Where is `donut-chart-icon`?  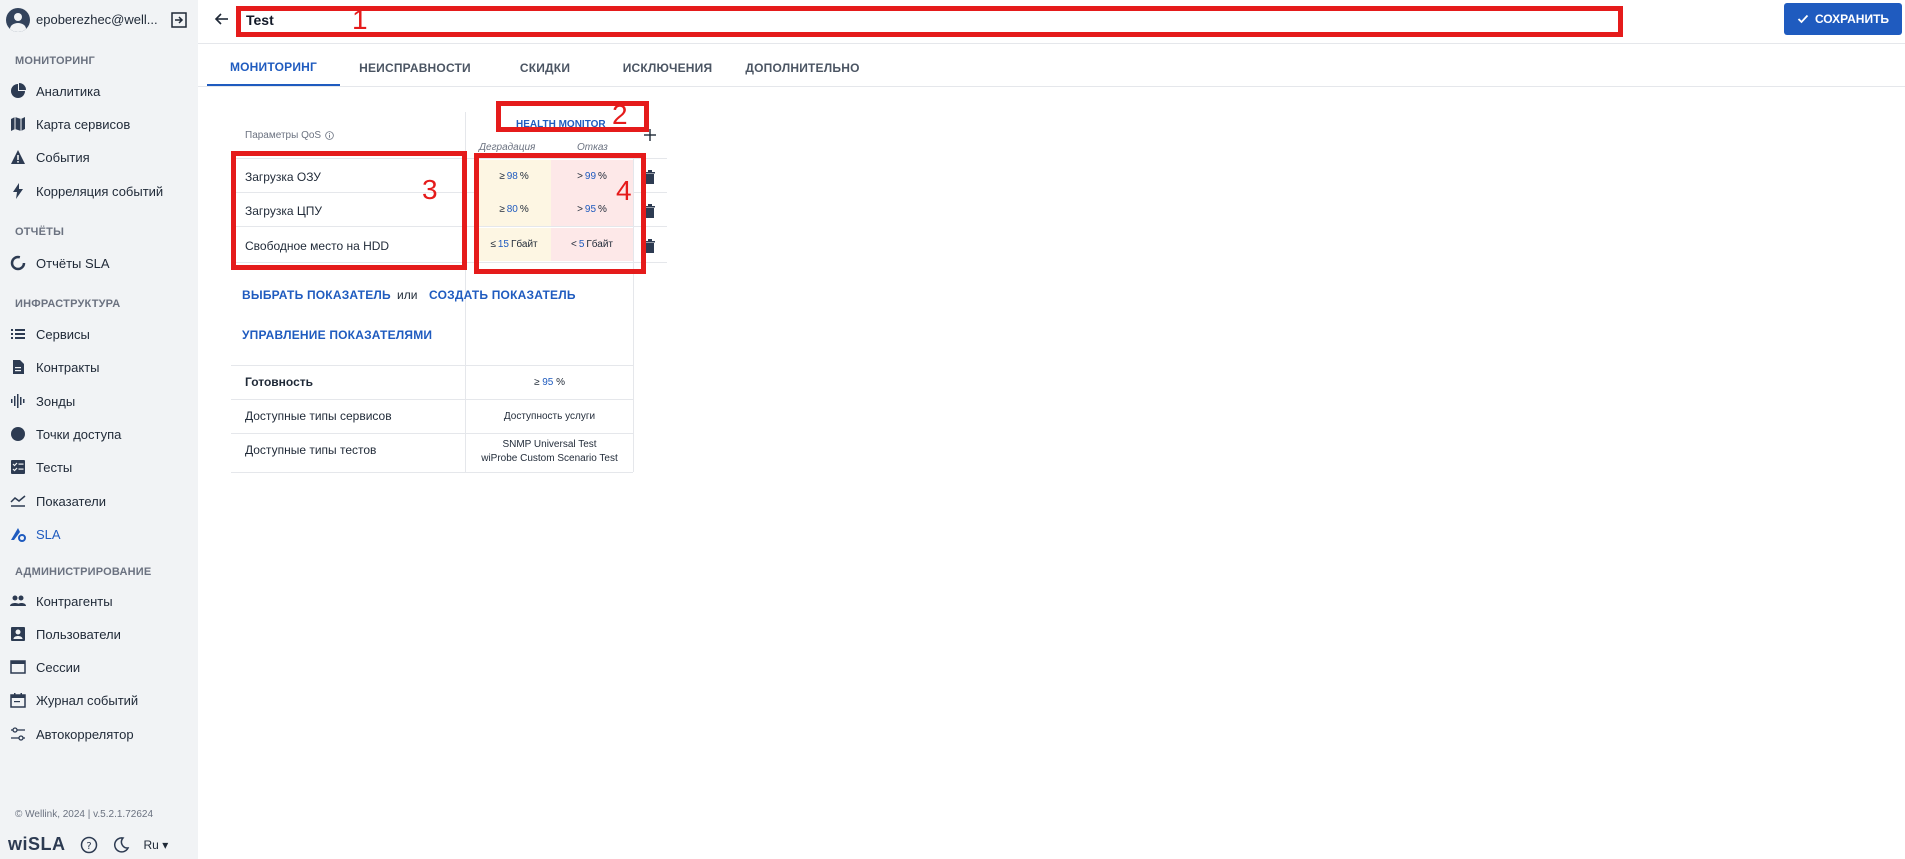 donut-chart-icon is located at coordinates (18, 263).